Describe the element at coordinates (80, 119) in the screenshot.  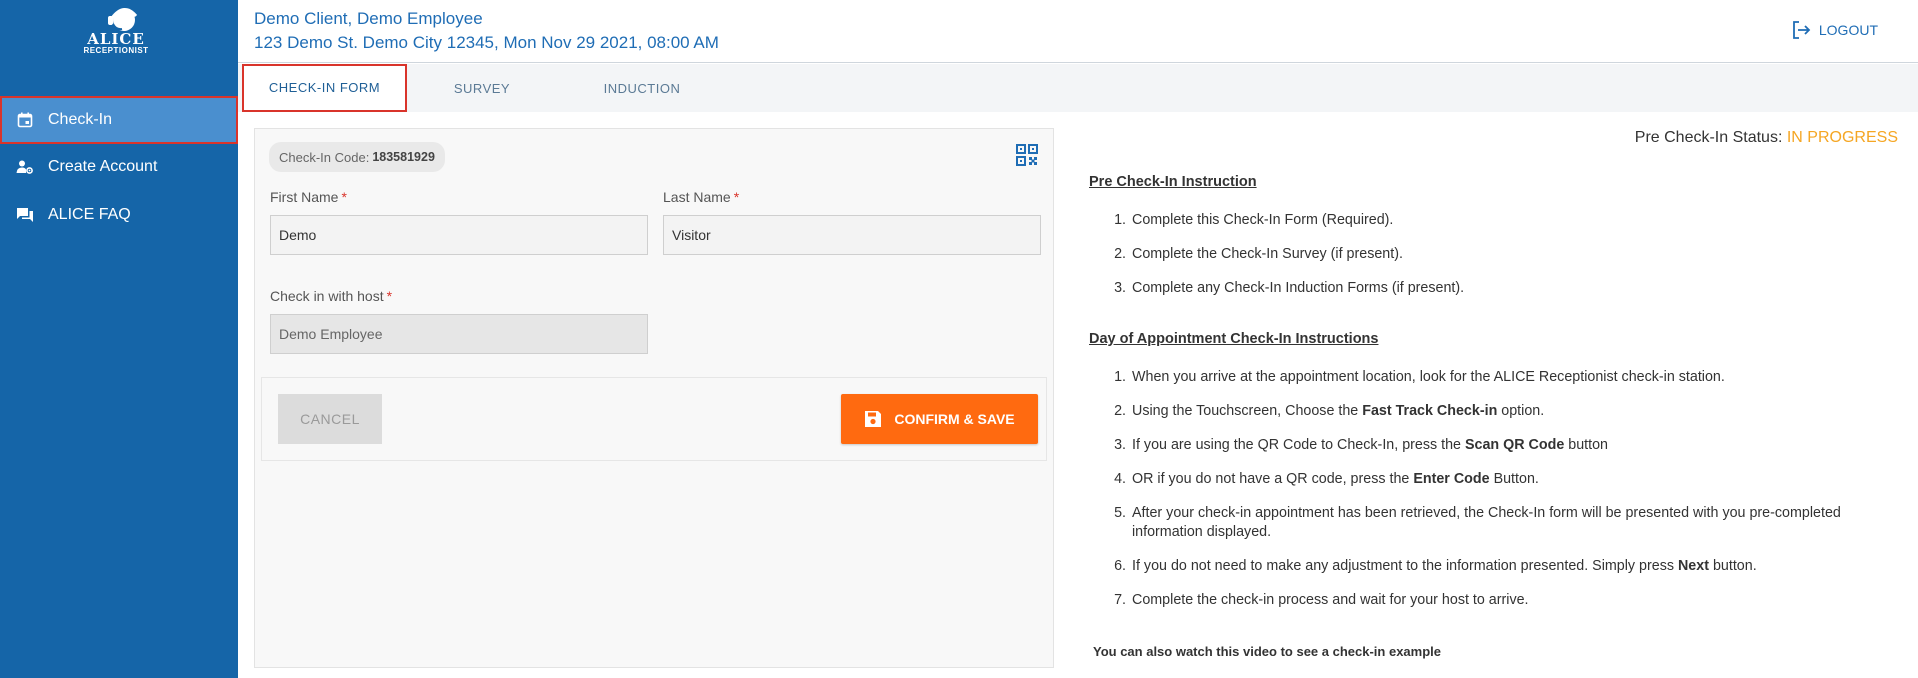
I see `sidebar-item-label: Check-In` at that location.